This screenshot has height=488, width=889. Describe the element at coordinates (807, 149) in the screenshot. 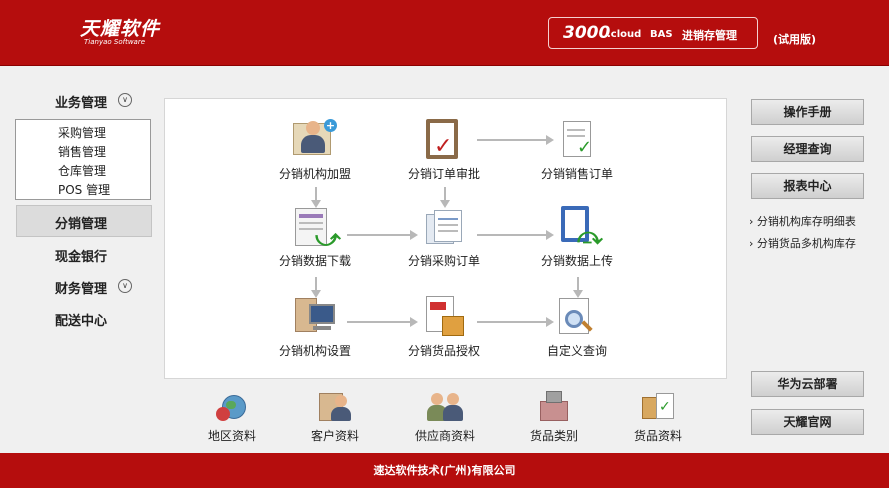

I see `manager-query-button: 经理查询` at that location.